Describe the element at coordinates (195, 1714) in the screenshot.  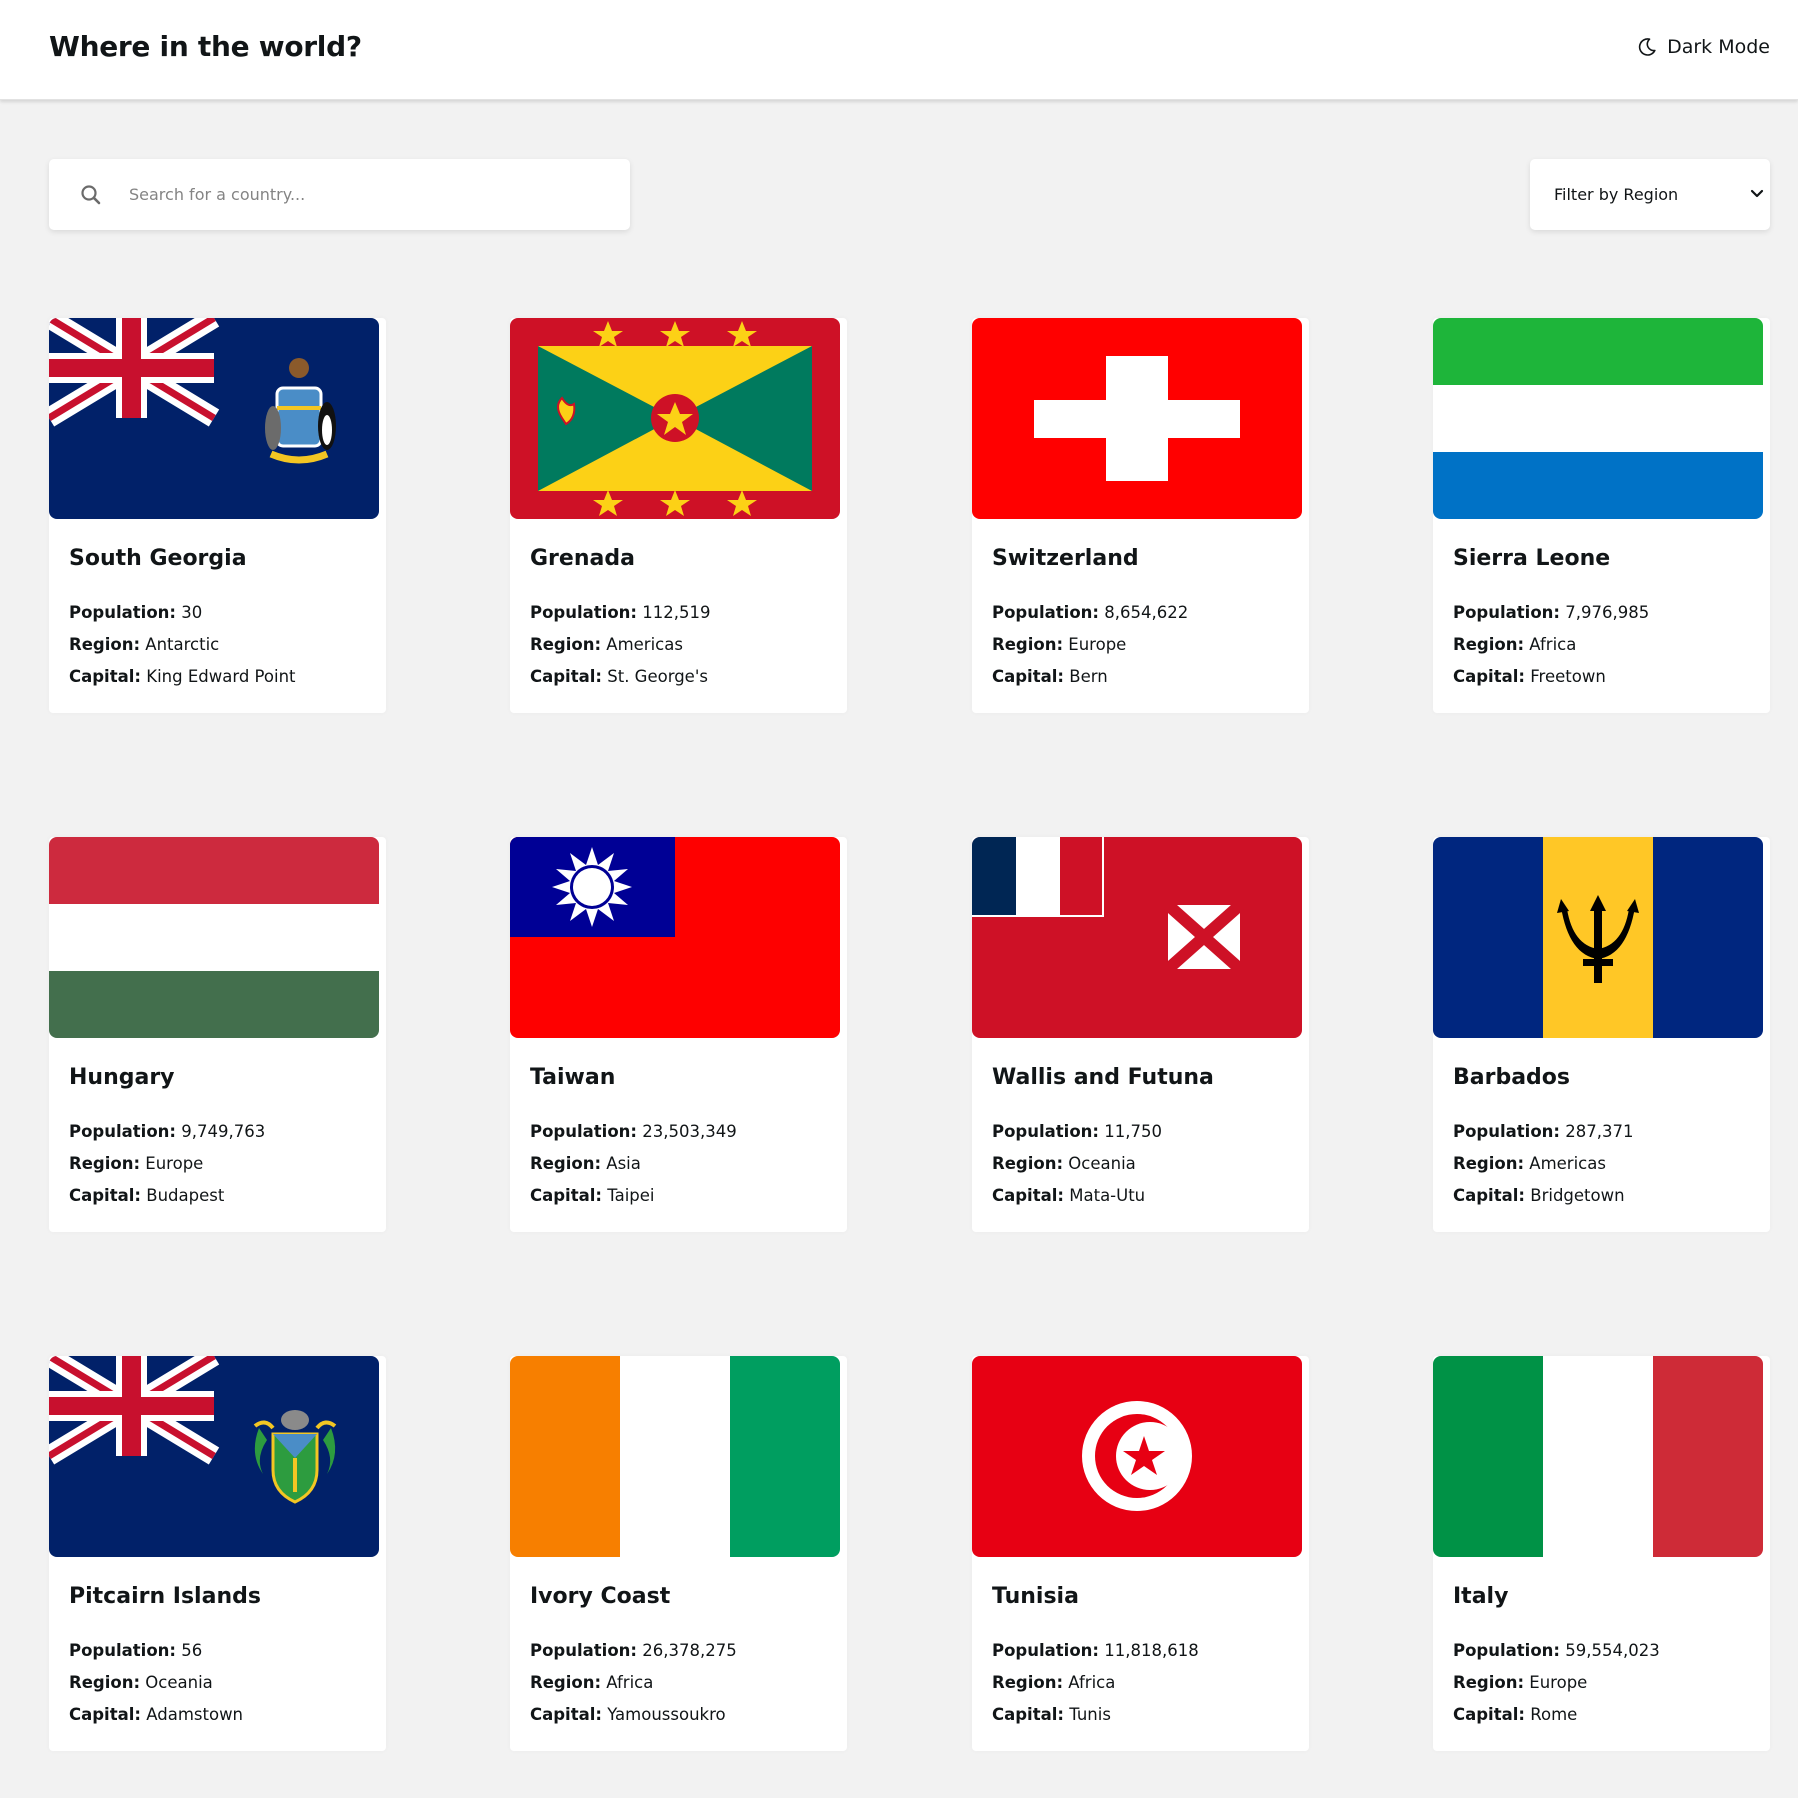
I see `capital-value: Adamstown` at that location.